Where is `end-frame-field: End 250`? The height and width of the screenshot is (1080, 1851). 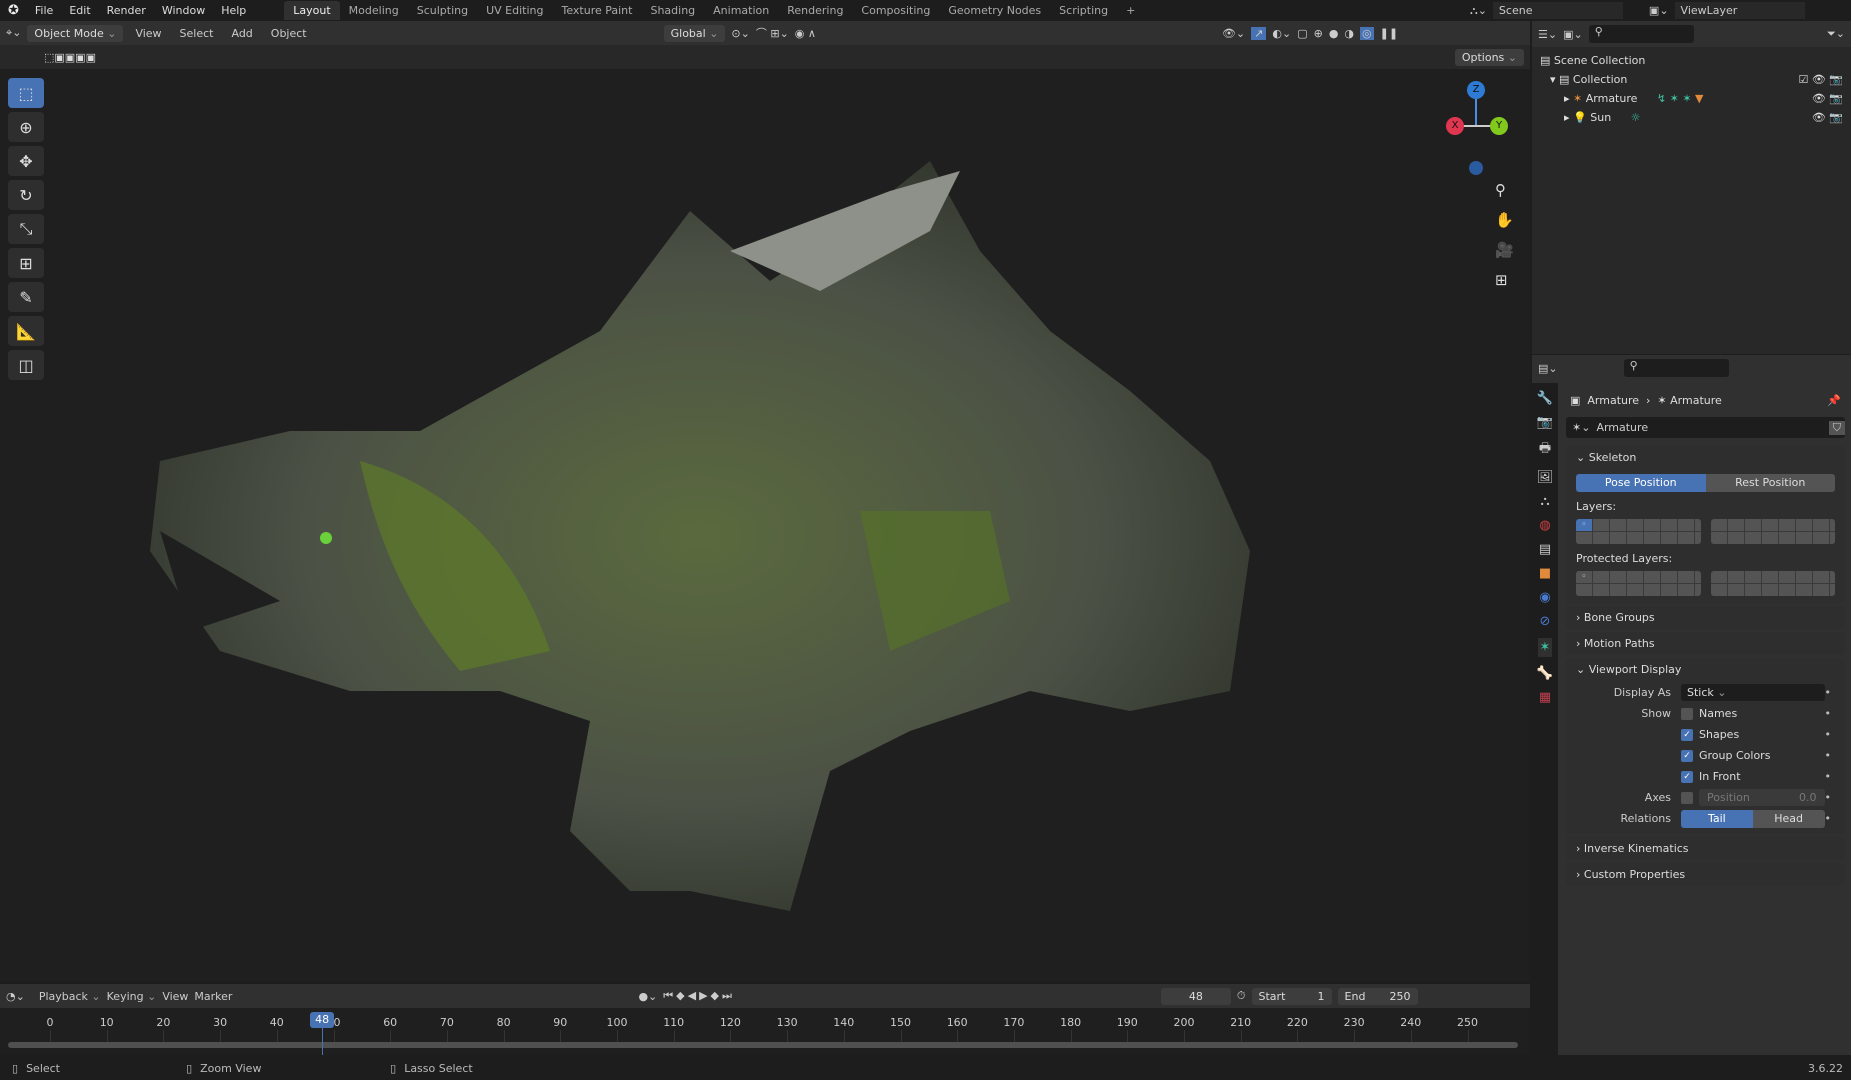
end-frame-field: End 250 is located at coordinates (1377, 996).